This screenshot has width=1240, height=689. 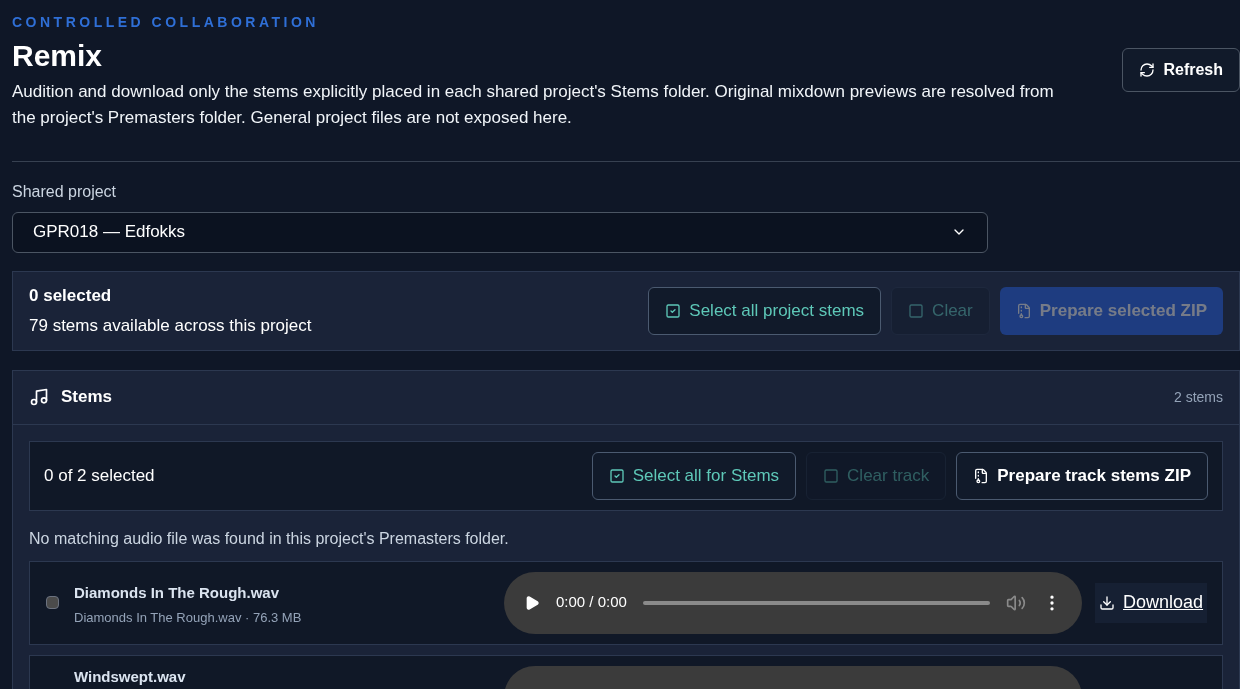 I want to click on track-title: Stems, so click(x=87, y=397).